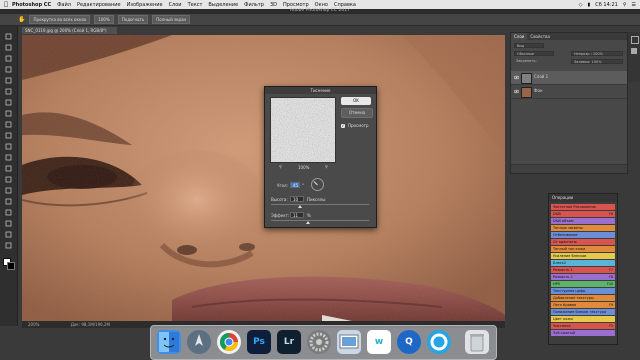 Image resolution: width=640 pixels, height=360 pixels. Describe the element at coordinates (8, 190) in the screenshot. I see `pen-tool-icon` at that location.